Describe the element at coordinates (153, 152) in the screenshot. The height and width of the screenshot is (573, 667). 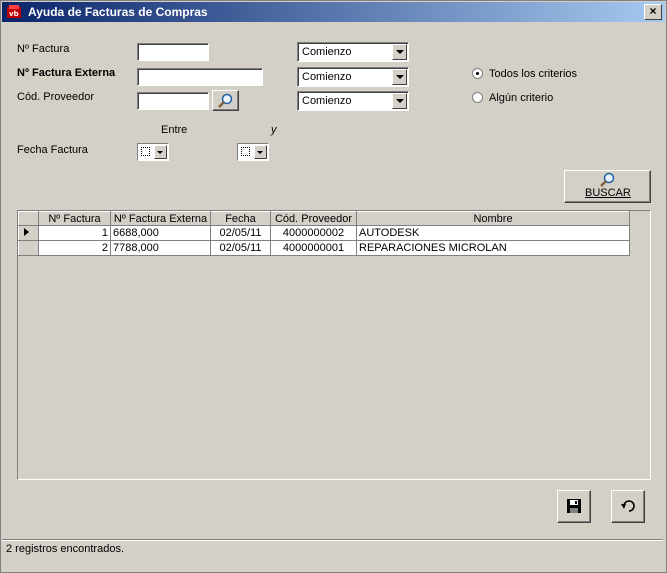
I see `fecha-desde-picker` at that location.